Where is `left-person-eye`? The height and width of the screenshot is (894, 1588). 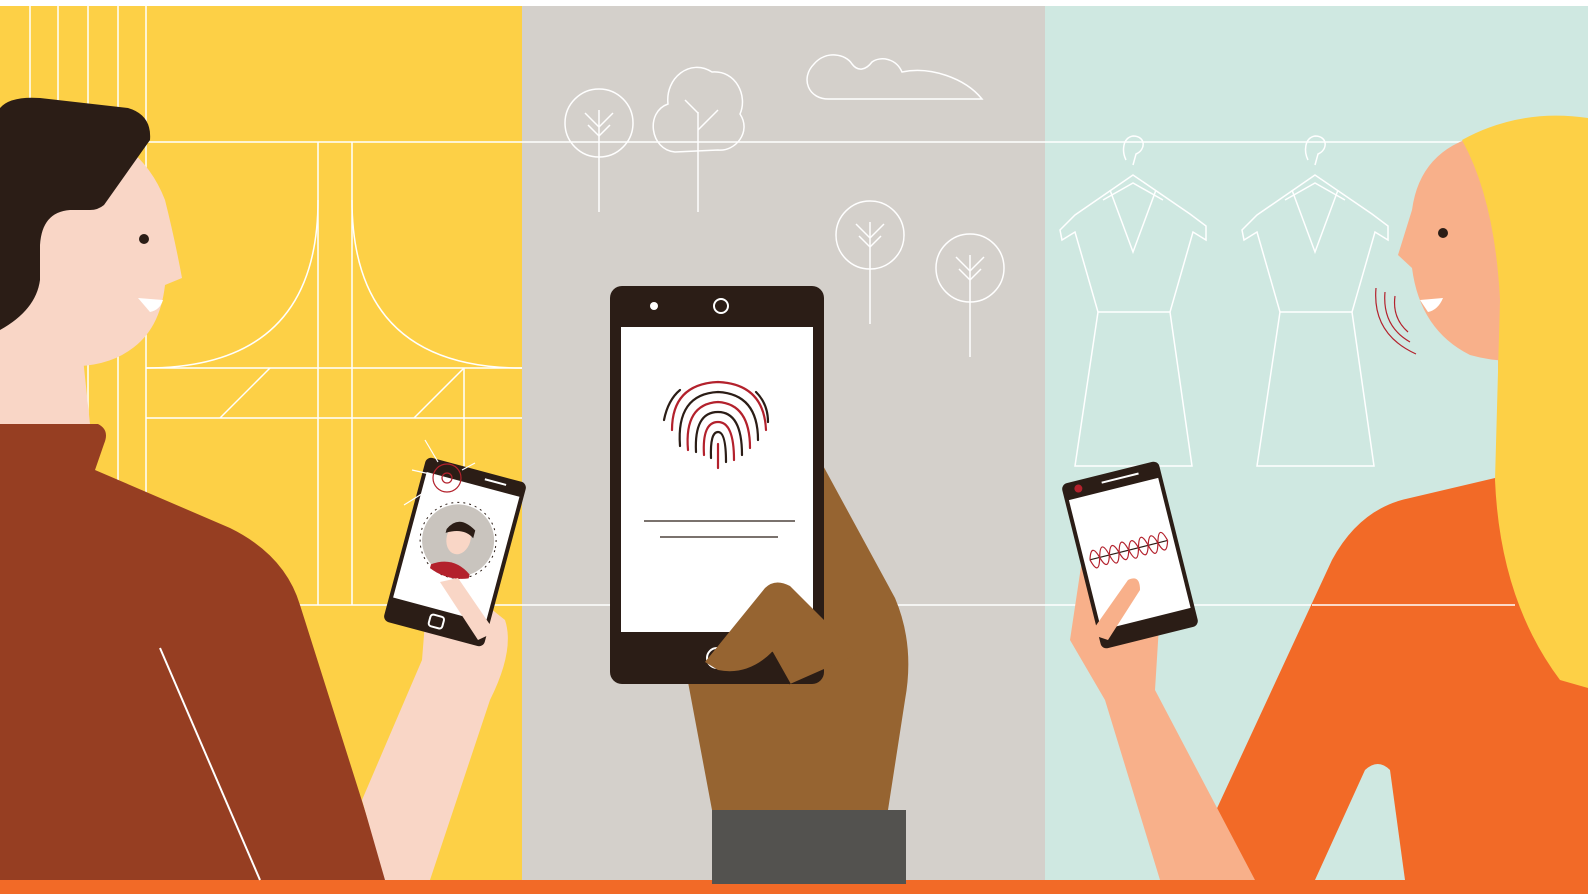 left-person-eye is located at coordinates (144, 239).